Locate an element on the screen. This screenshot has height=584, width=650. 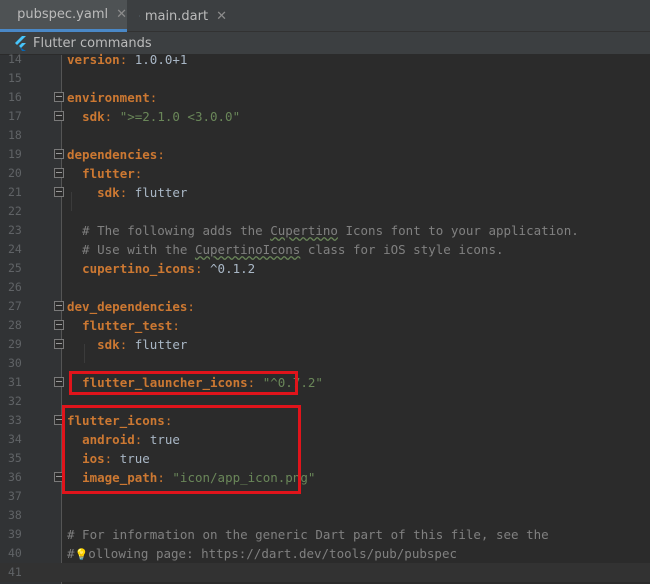
line-number: 23 is located at coordinates (15, 230).